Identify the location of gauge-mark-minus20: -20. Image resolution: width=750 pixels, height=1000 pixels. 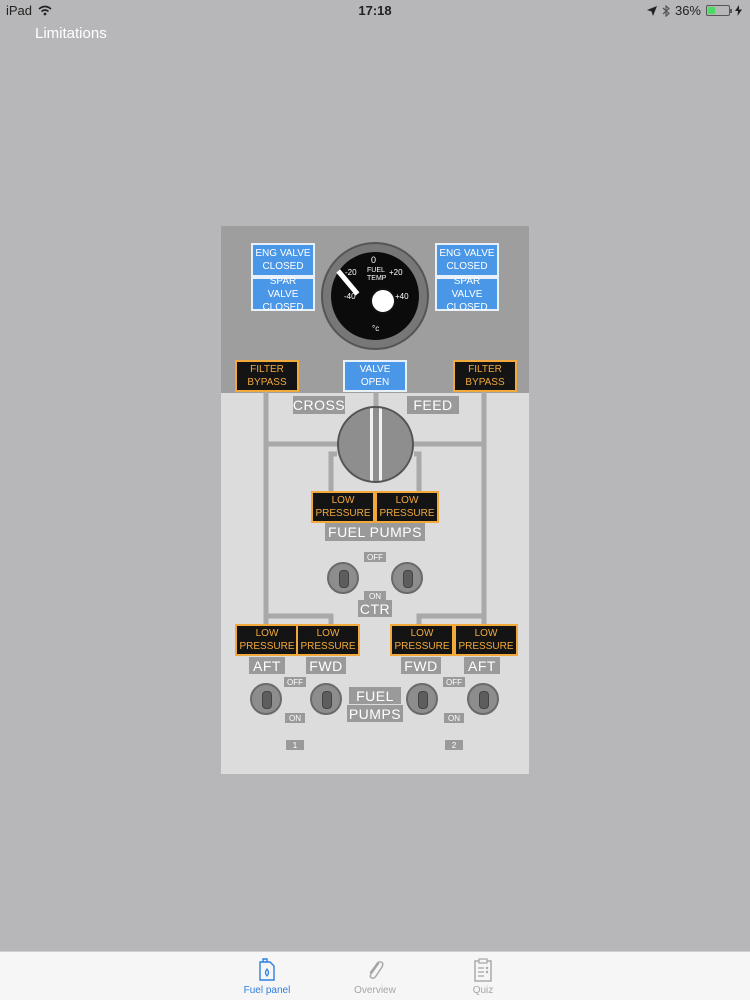
(351, 272).